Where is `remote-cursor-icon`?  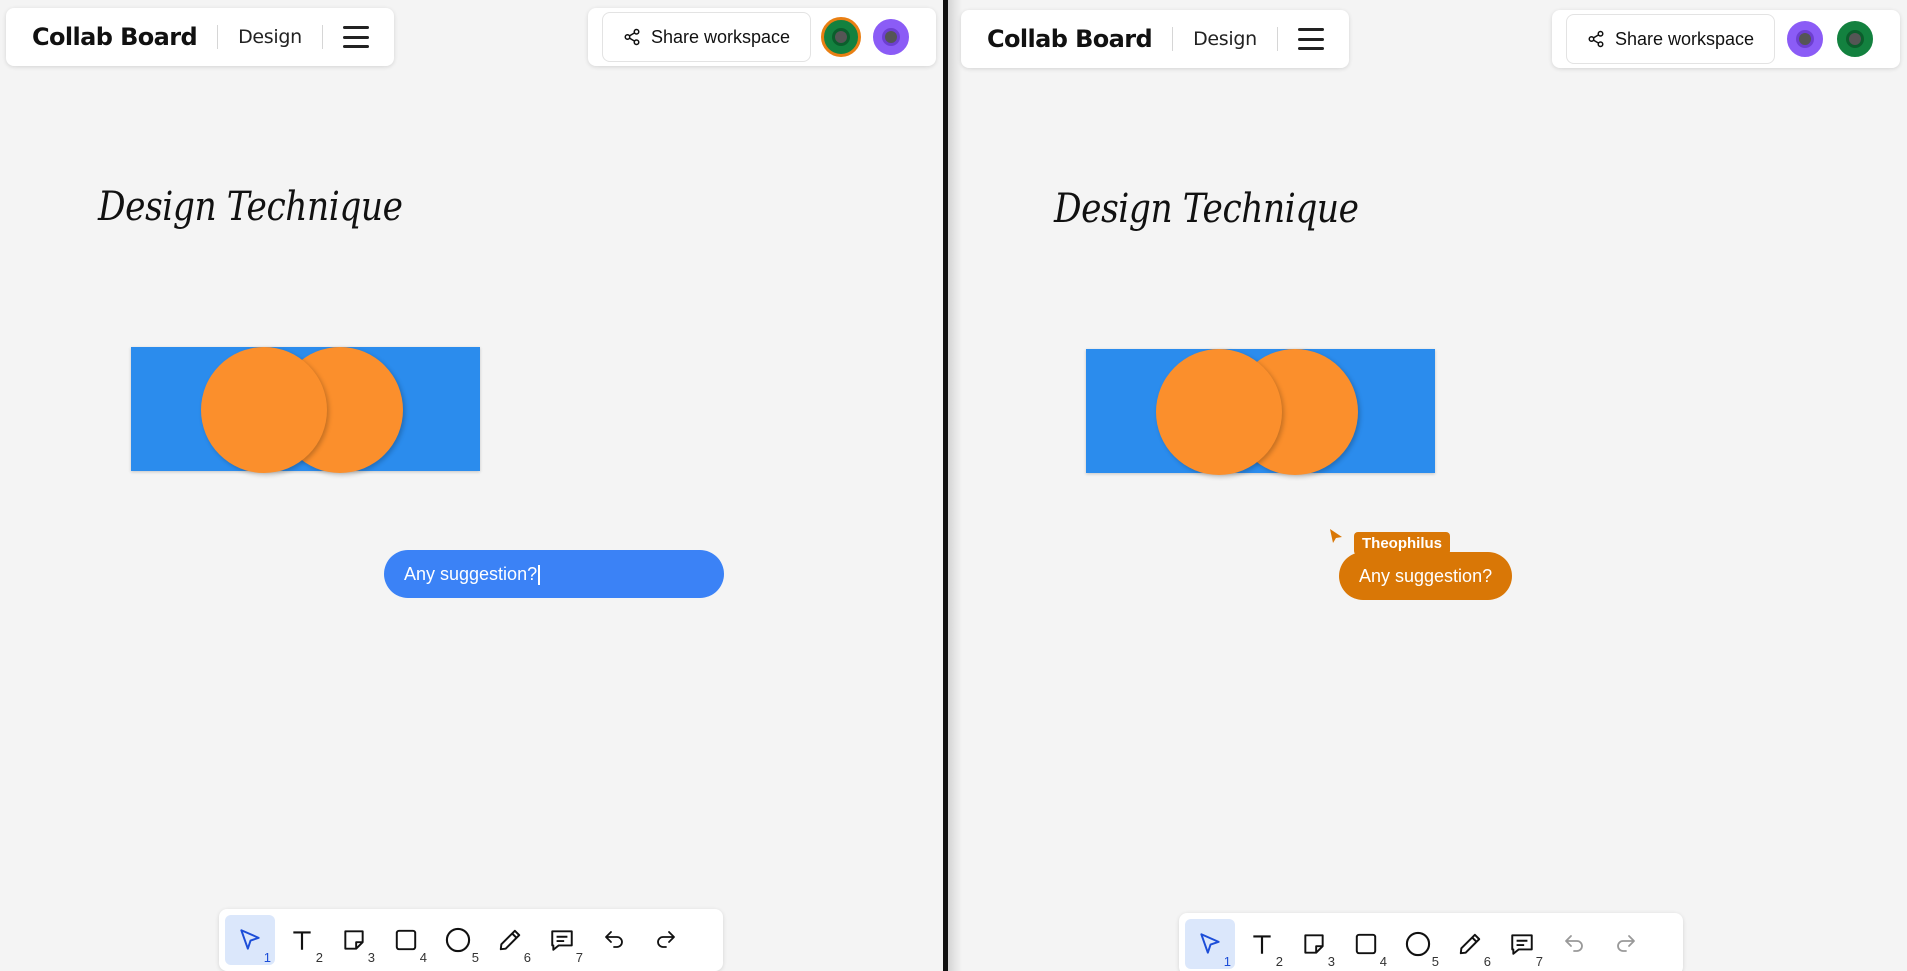
remote-cursor-icon is located at coordinates (1336, 536).